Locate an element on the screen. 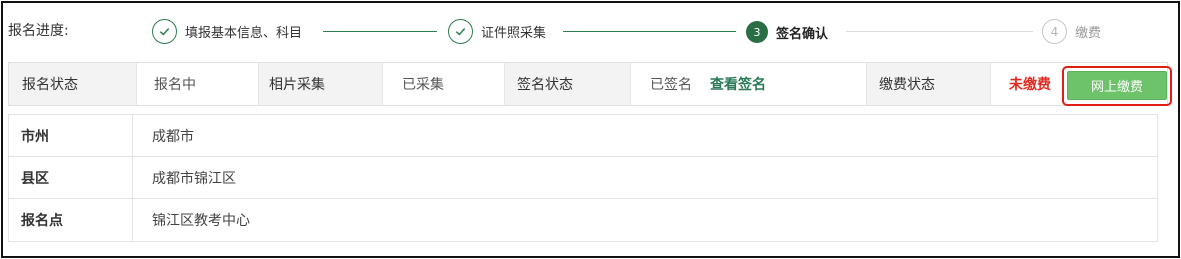 Image resolution: width=1181 pixels, height=259 pixels. step-number: 4 is located at coordinates (1054, 31).